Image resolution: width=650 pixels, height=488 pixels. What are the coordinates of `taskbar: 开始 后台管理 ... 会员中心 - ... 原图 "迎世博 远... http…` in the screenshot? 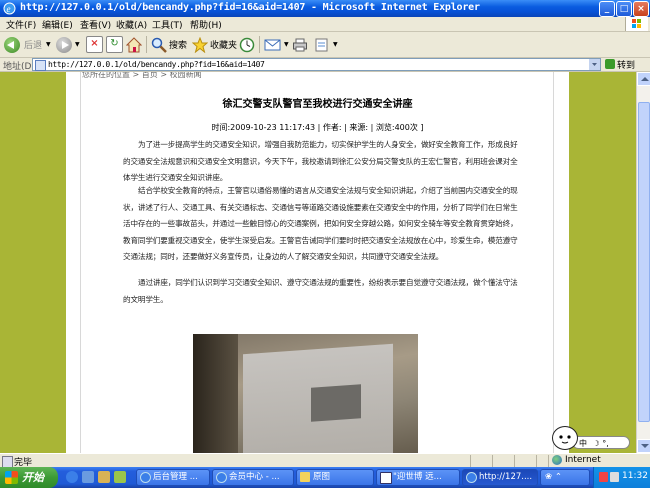 It's located at (325, 477).